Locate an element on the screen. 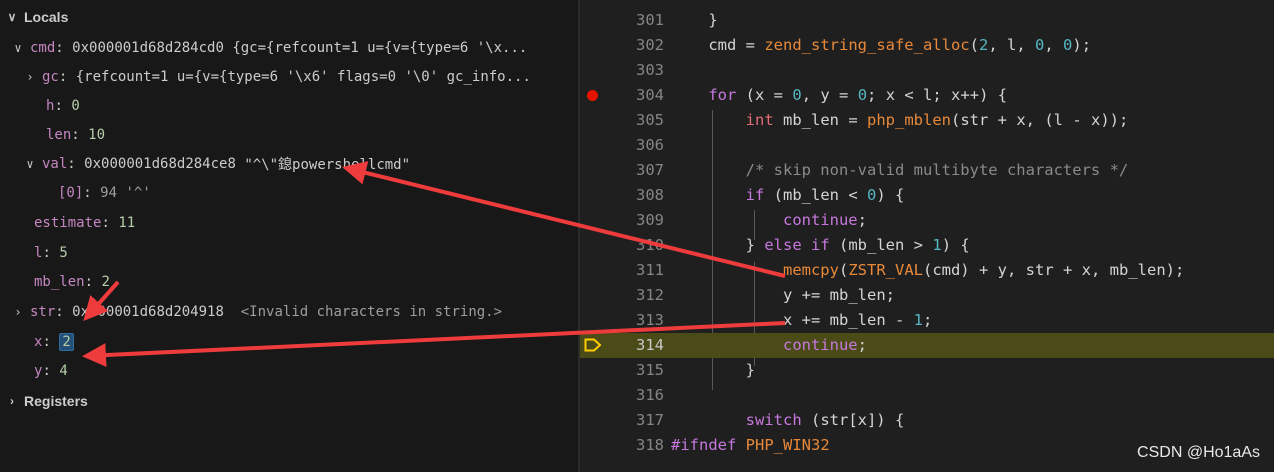 This screenshot has width=1274, height=472. line-number: 306 is located at coordinates (650, 145).